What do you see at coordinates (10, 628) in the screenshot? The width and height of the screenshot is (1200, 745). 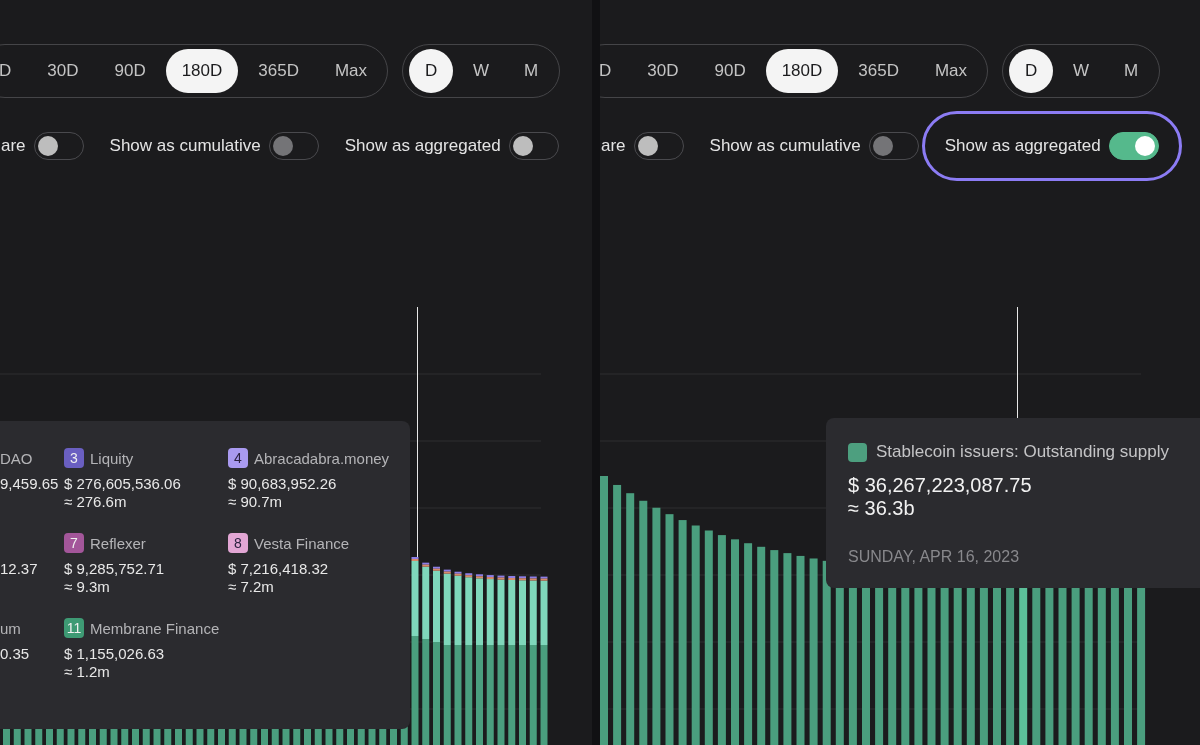 I see `series-name: um` at bounding box center [10, 628].